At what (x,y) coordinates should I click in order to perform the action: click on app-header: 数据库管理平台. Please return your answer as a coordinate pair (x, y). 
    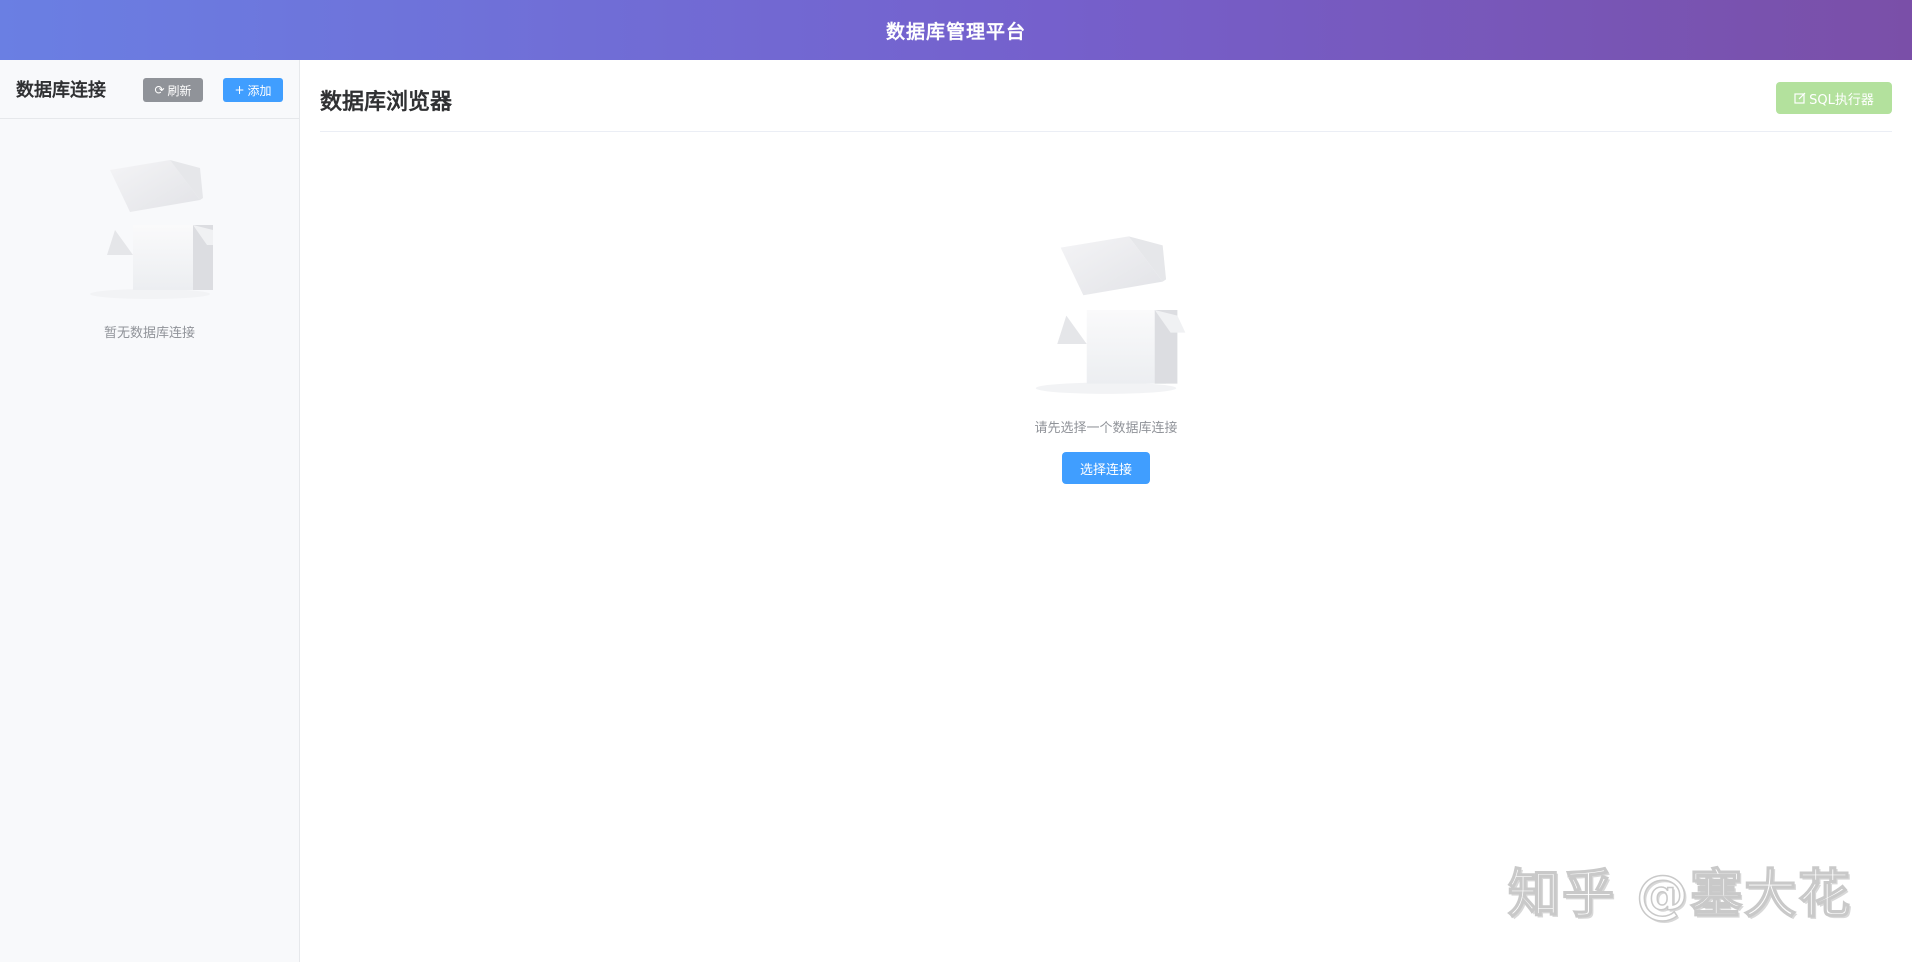
    Looking at the image, I should click on (956, 30).